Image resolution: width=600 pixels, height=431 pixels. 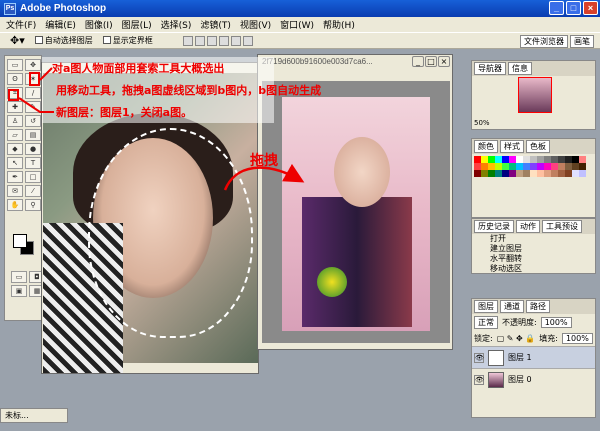 I want to click on annotation-arrows, so click(x=161, y=129).